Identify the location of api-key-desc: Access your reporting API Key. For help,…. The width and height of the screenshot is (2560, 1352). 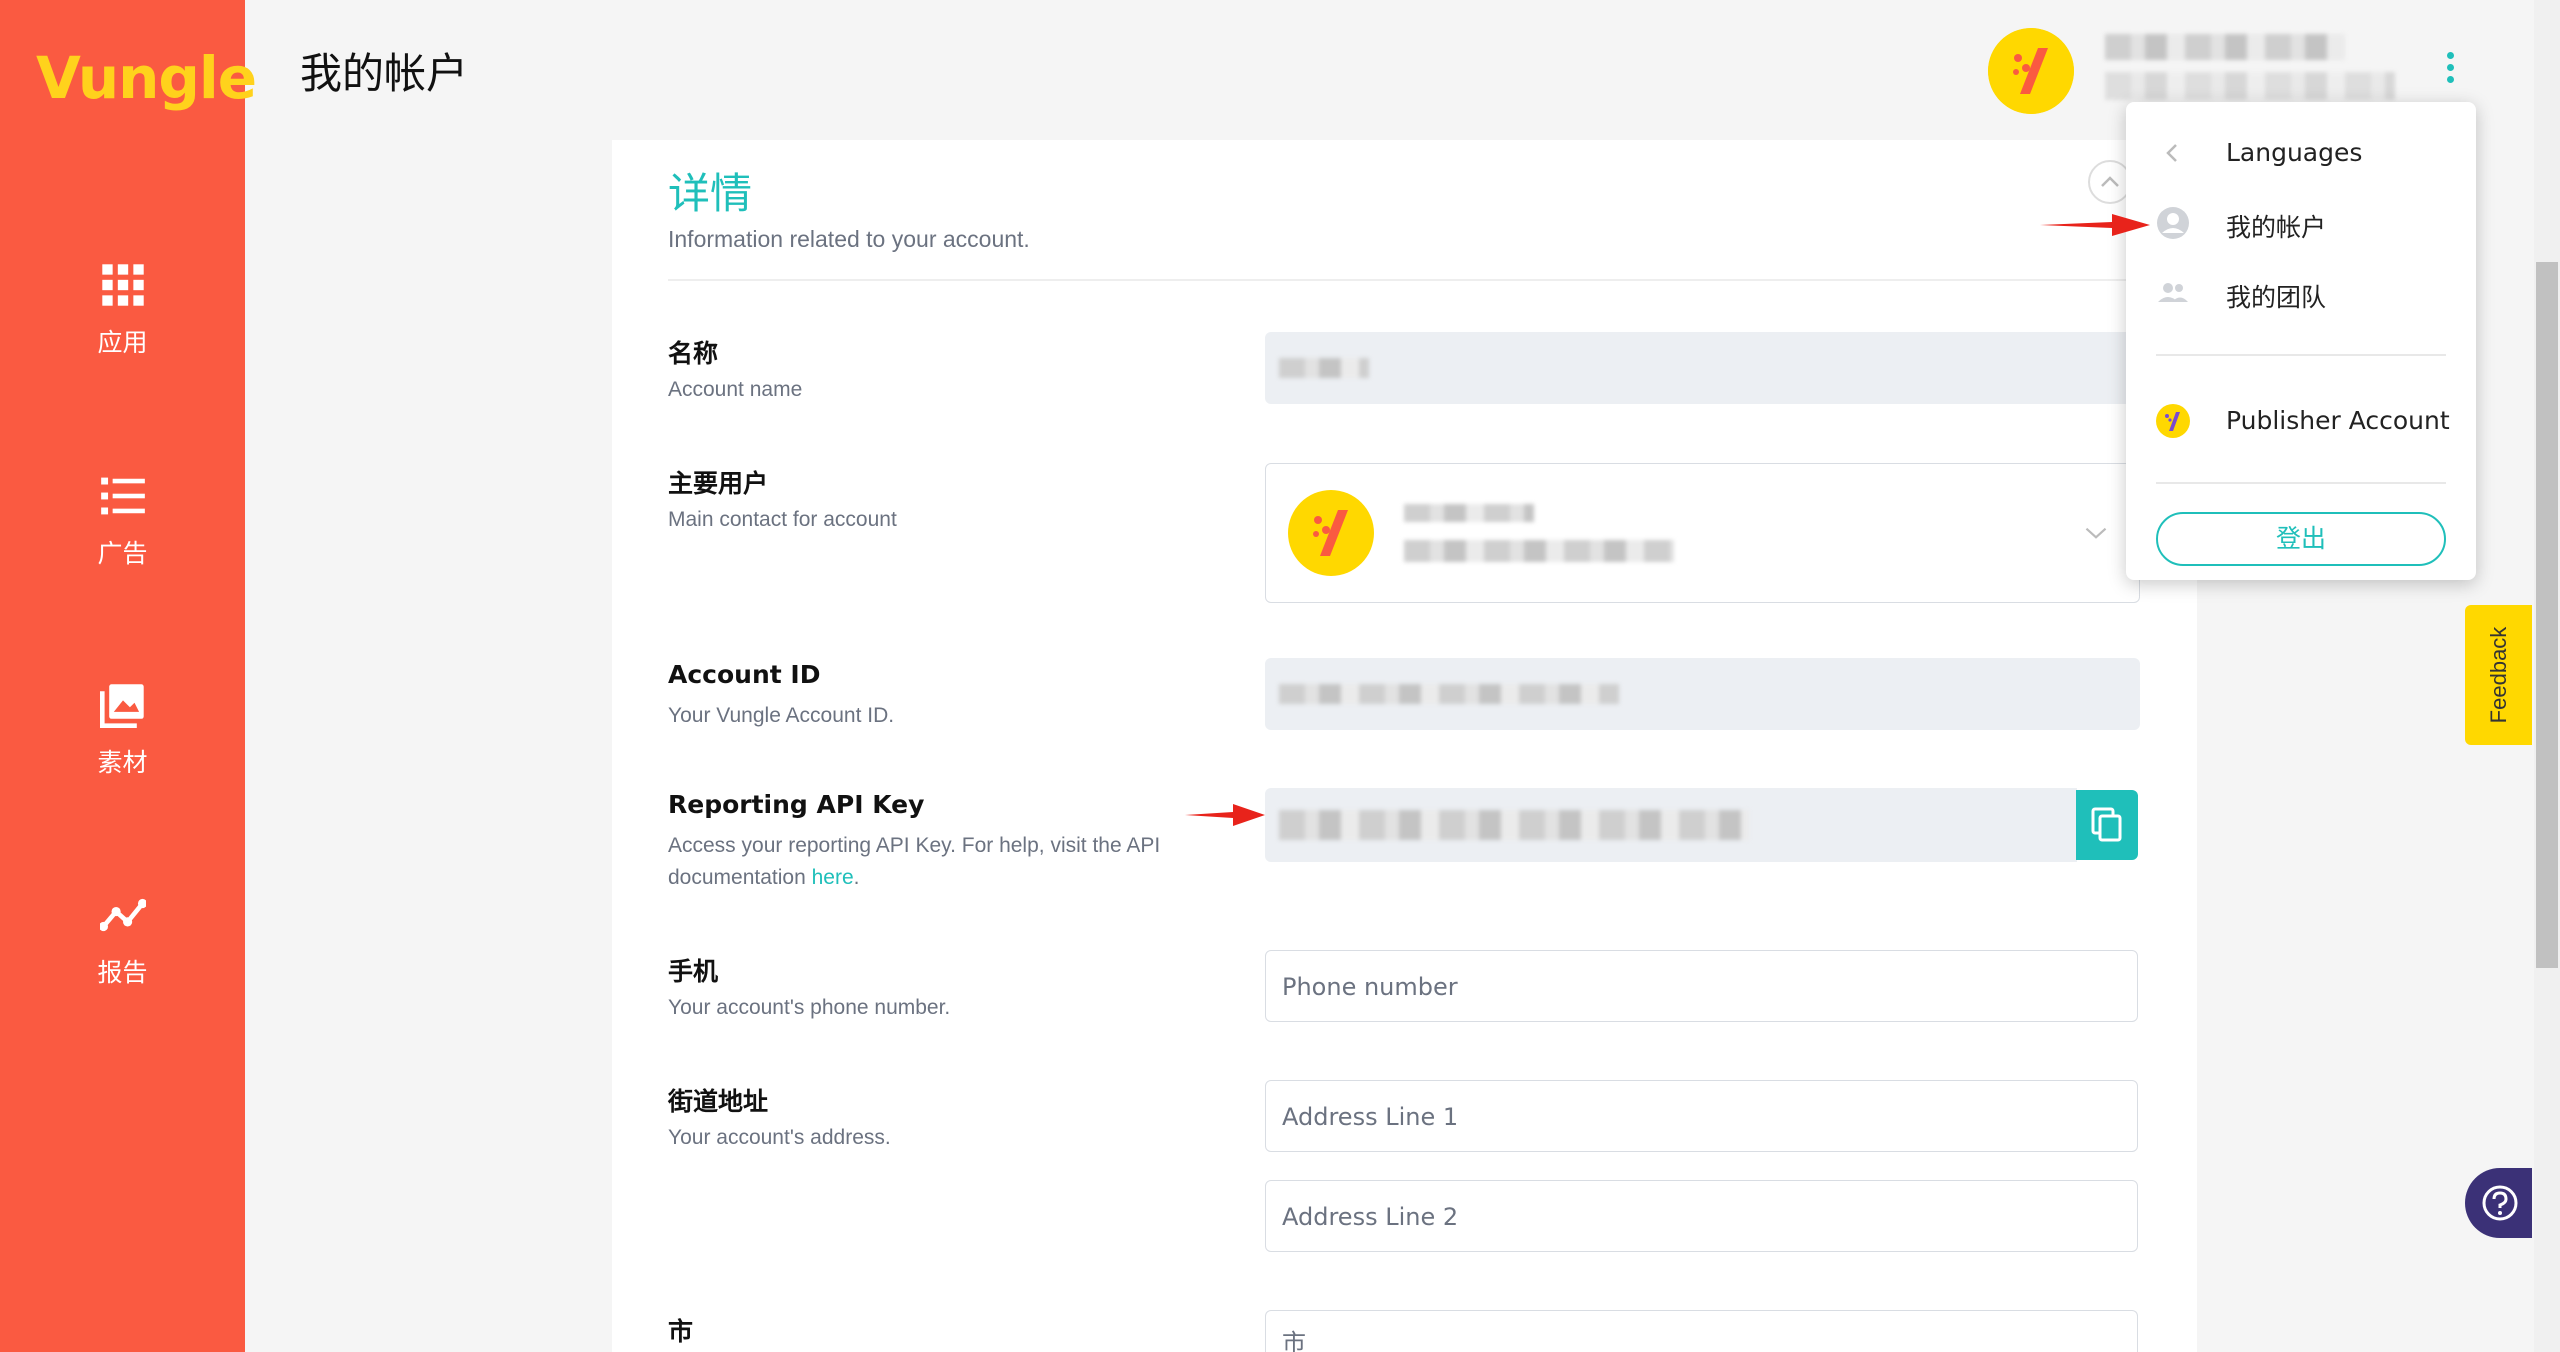
(914, 861).